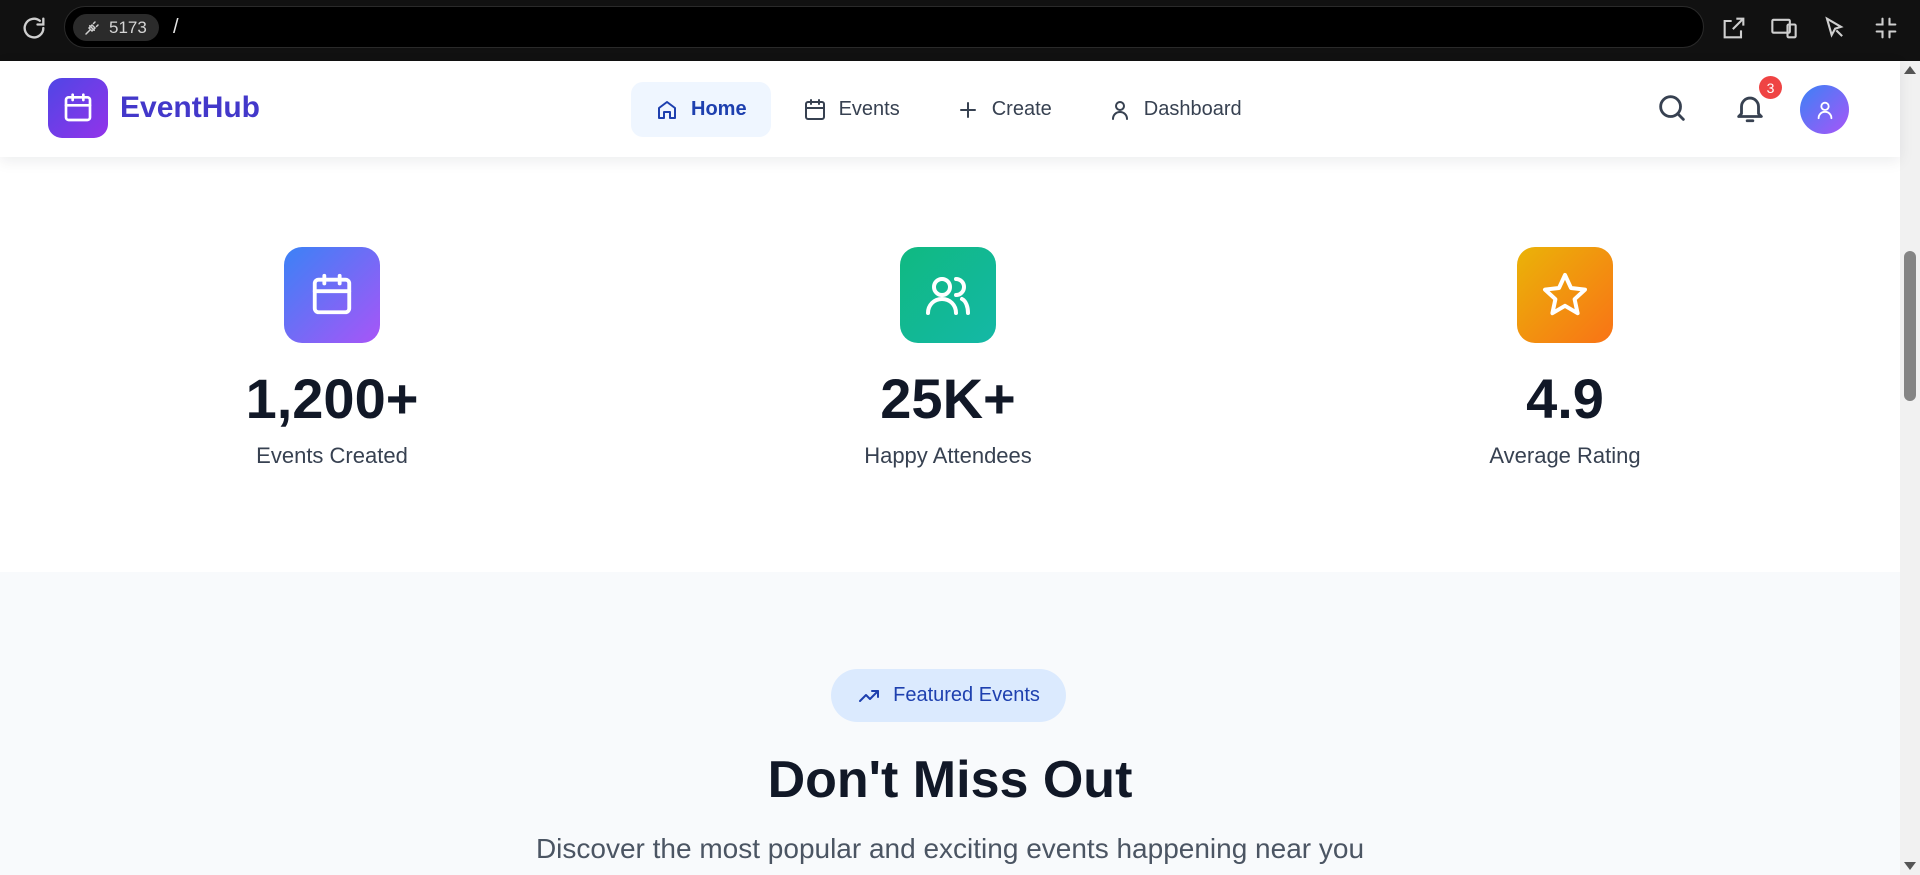  Describe the element at coordinates (948, 358) in the screenshot. I see `stat-happy-attendees: 25K+ Happy Attendees` at that location.